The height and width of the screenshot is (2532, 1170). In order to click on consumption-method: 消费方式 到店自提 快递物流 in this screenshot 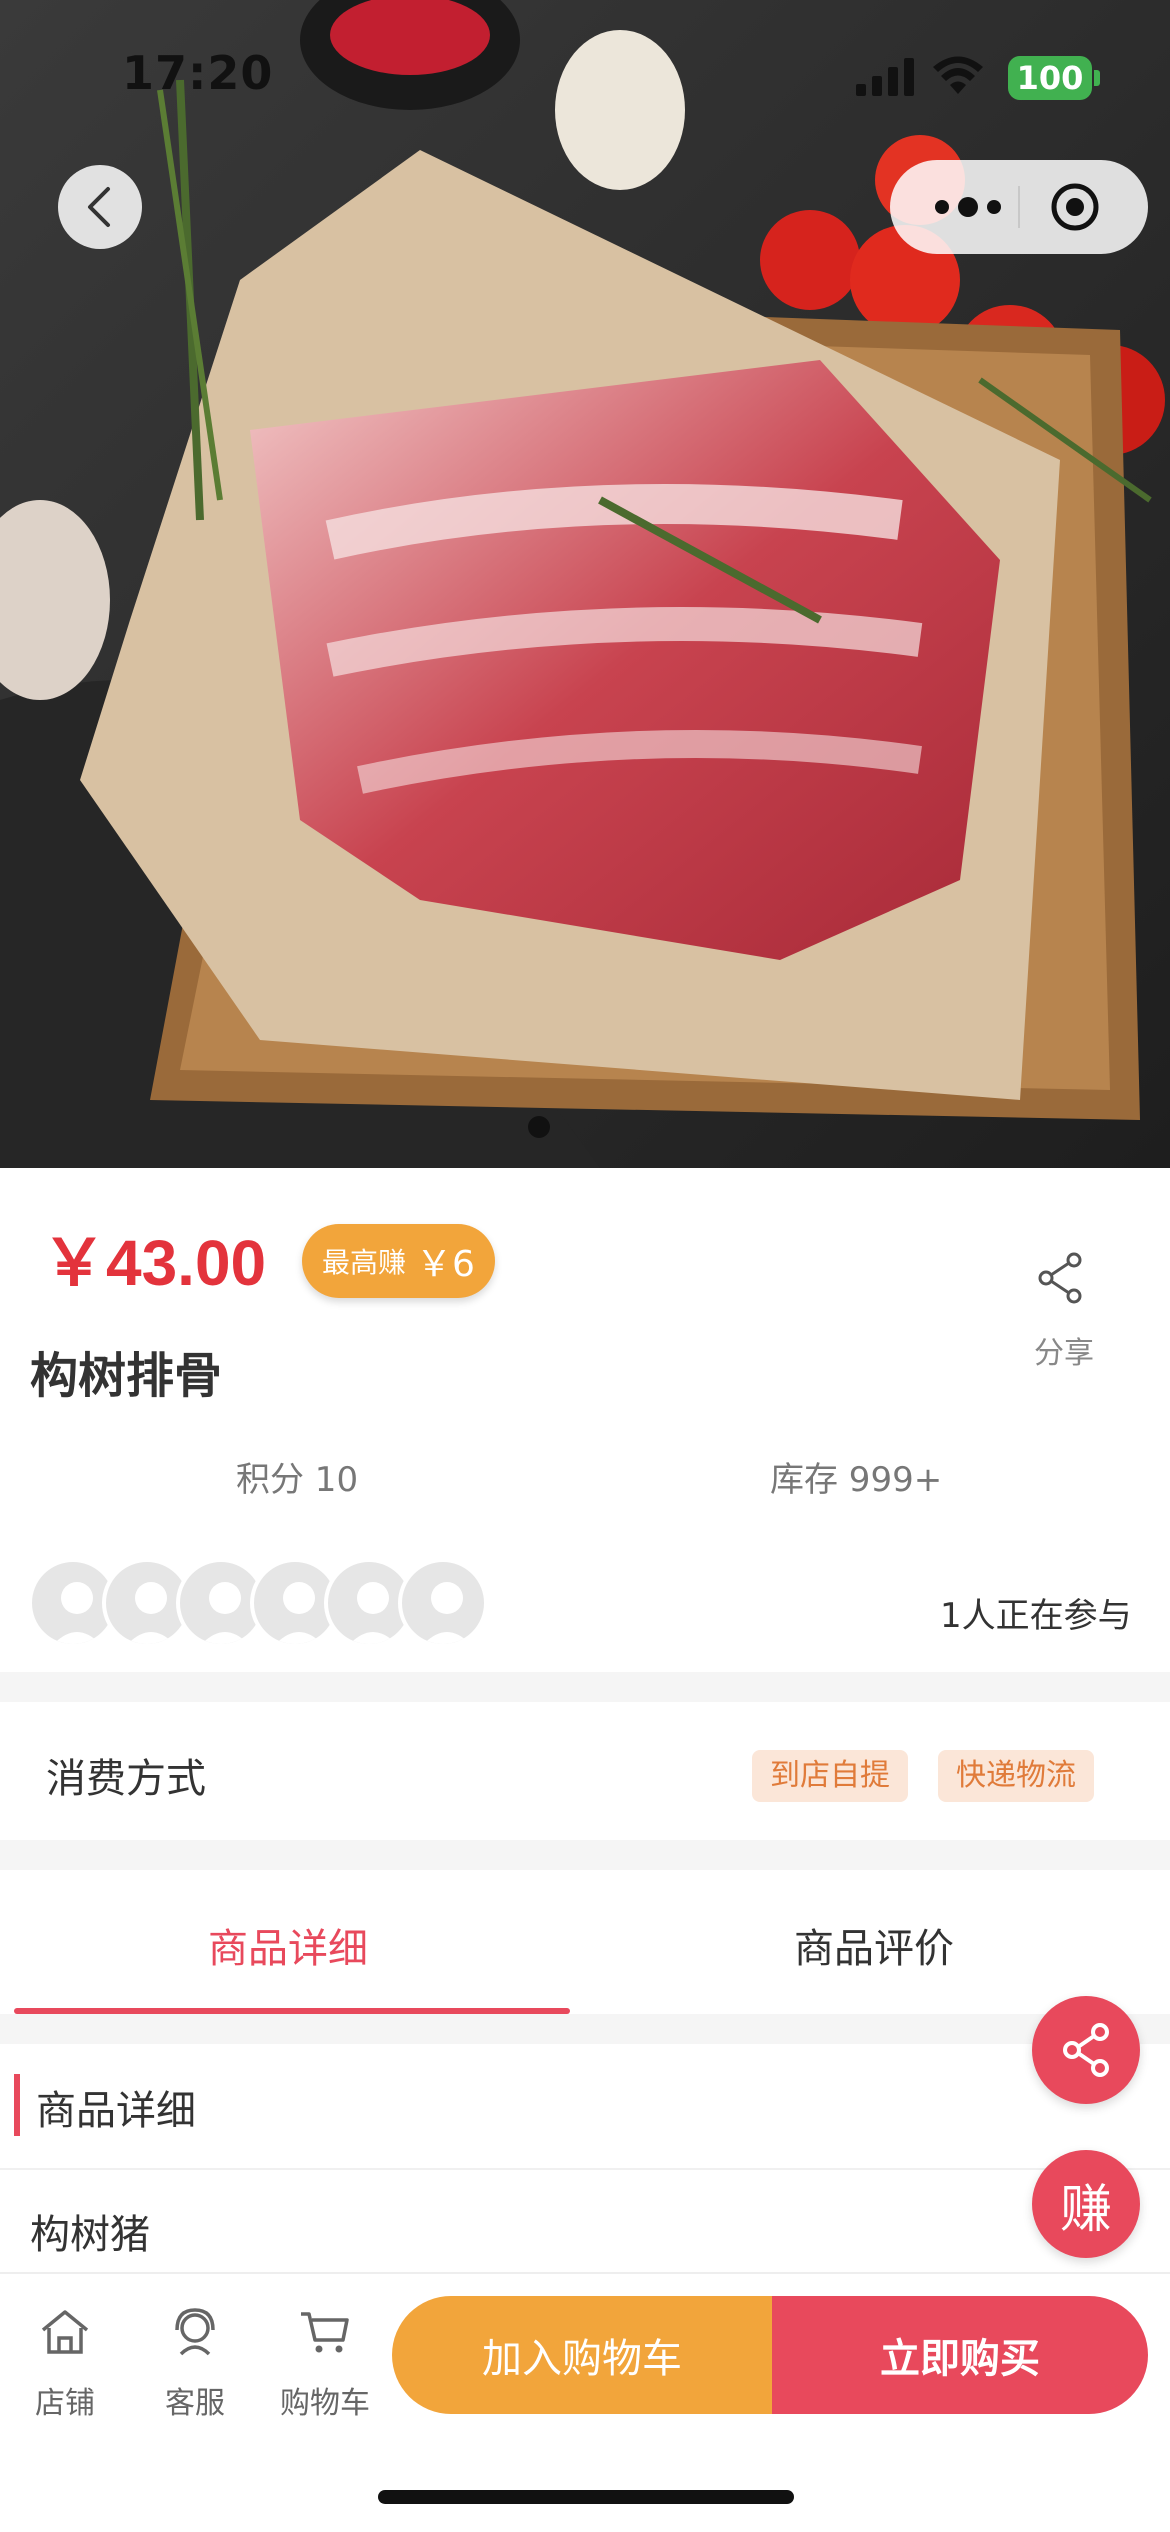, I will do `click(585, 1771)`.